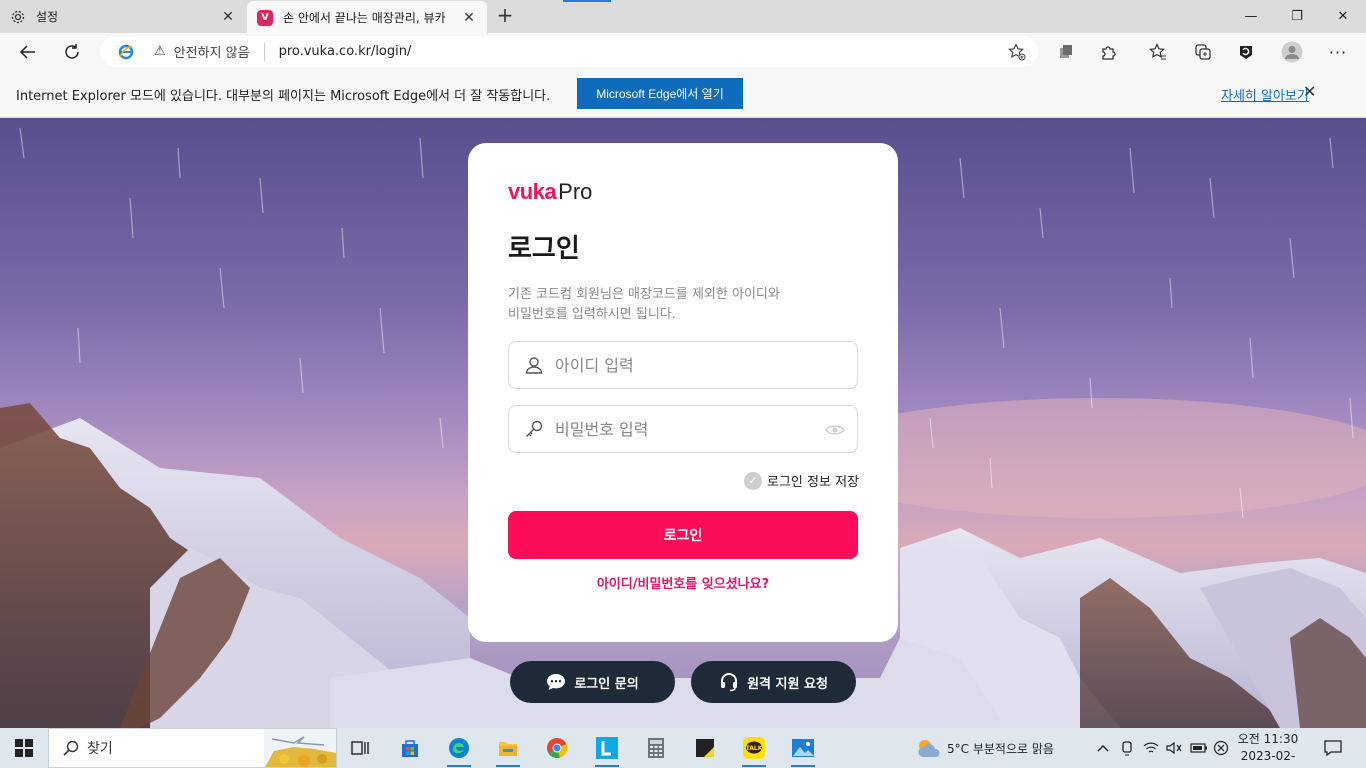 The height and width of the screenshot is (768, 1366). Describe the element at coordinates (1158, 52) in the screenshot. I see `favorites-icon` at that location.